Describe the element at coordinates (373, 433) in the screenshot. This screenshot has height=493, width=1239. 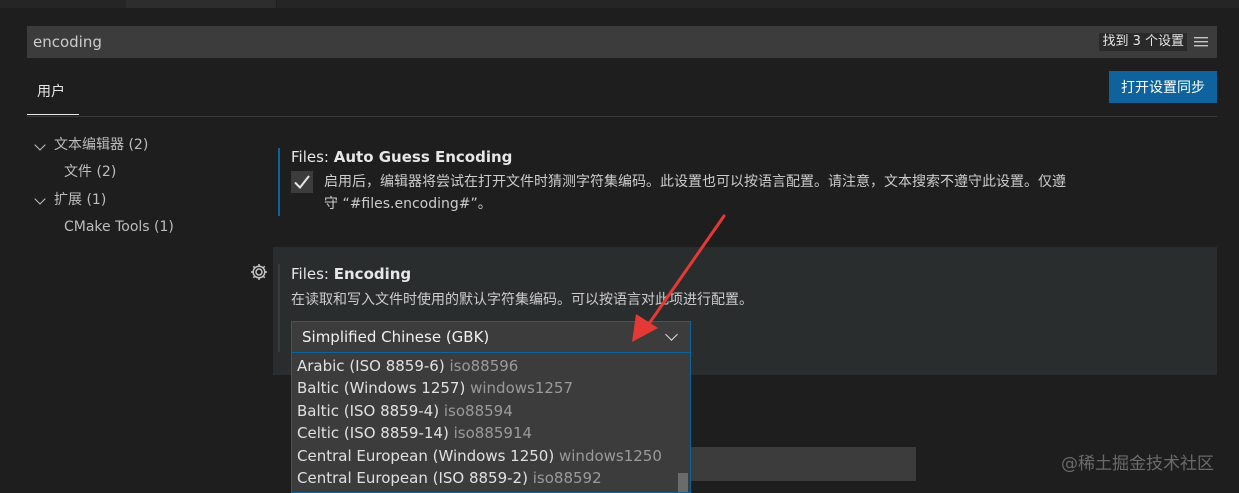
I see `option-label: Celtic (ISO 8859-14)` at that location.